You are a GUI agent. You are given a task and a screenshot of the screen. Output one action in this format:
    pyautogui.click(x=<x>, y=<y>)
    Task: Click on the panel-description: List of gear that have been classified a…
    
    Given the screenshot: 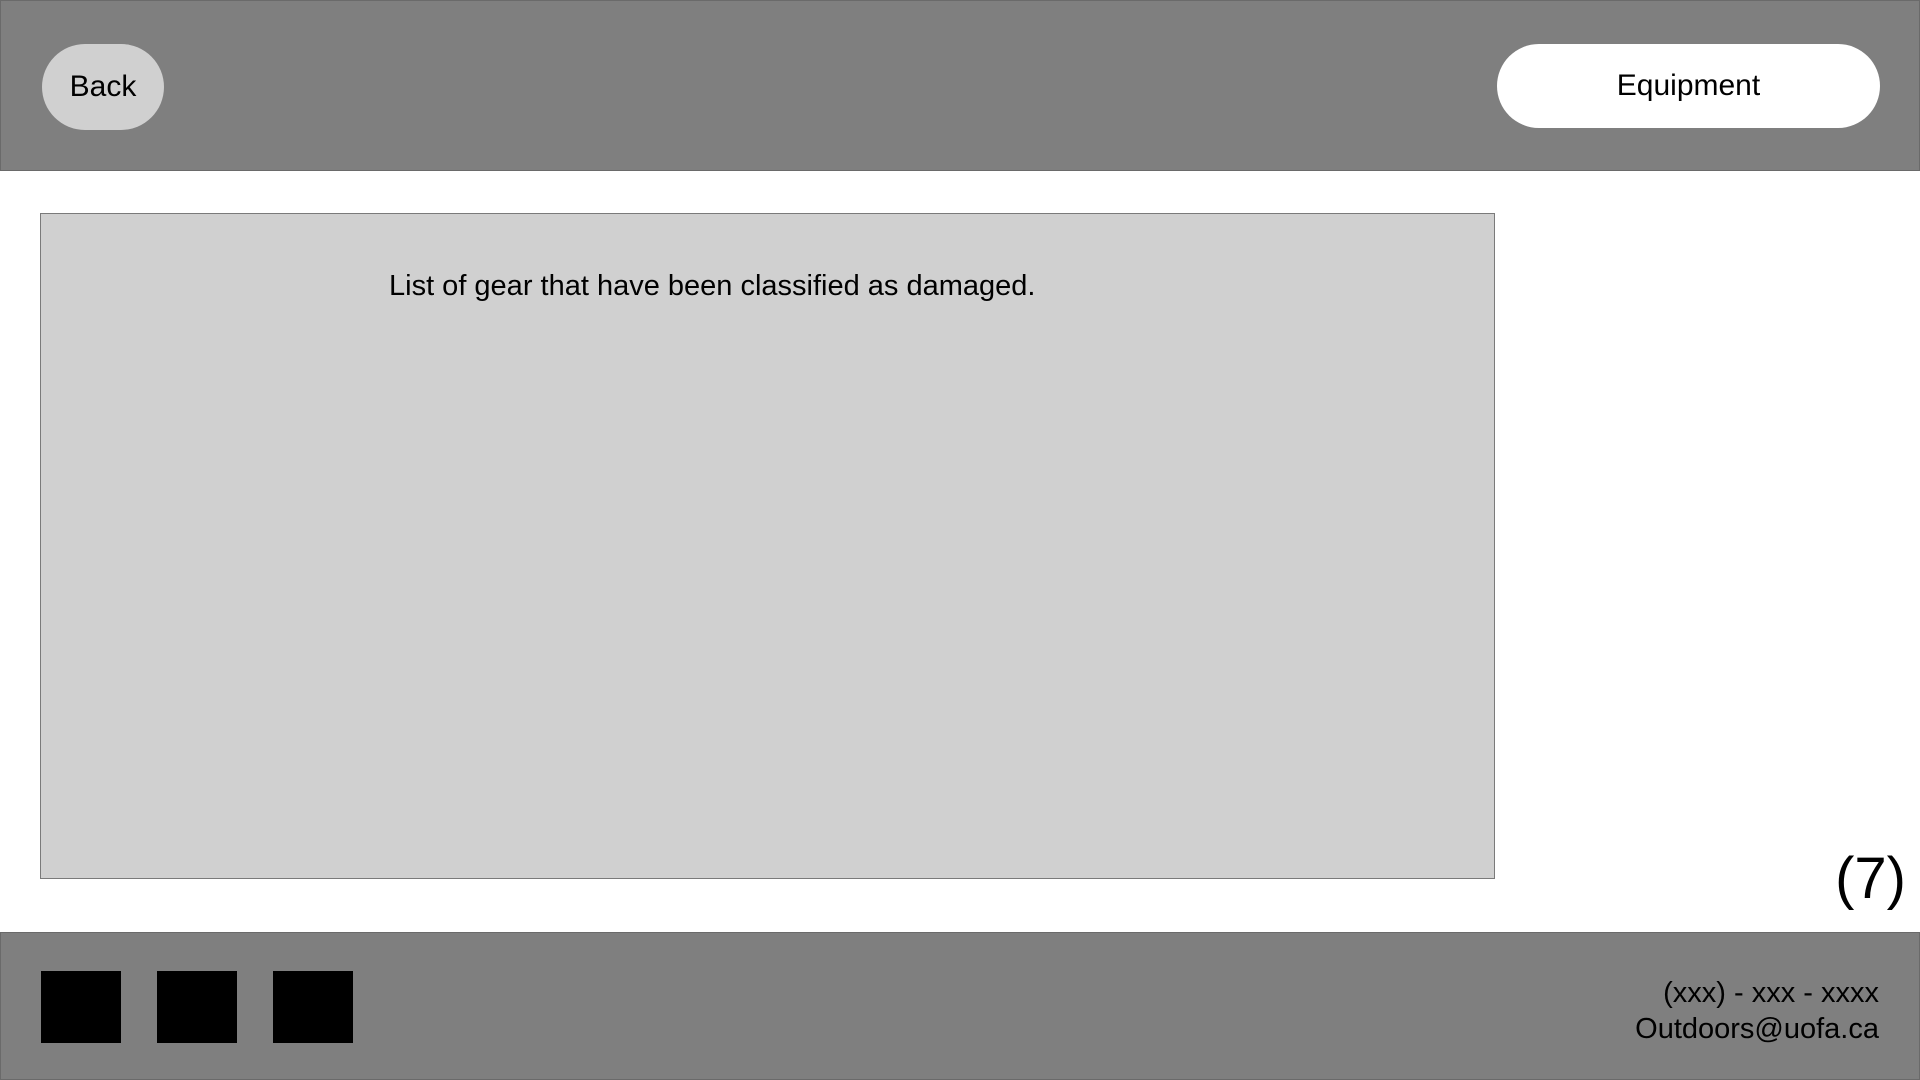 What is the action you would take?
    pyautogui.click(x=712, y=286)
    